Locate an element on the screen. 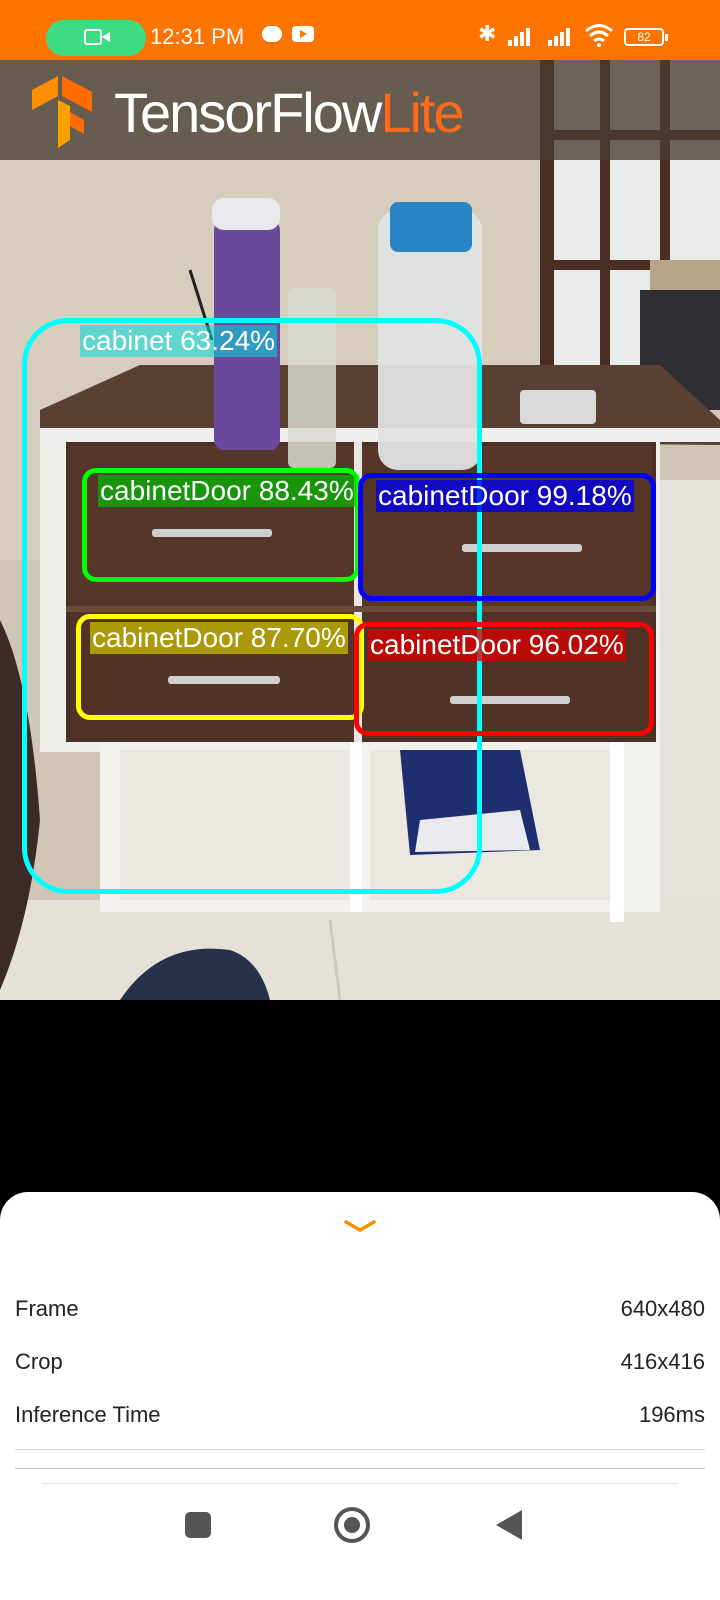  info-key: Crop is located at coordinates (39, 1361).